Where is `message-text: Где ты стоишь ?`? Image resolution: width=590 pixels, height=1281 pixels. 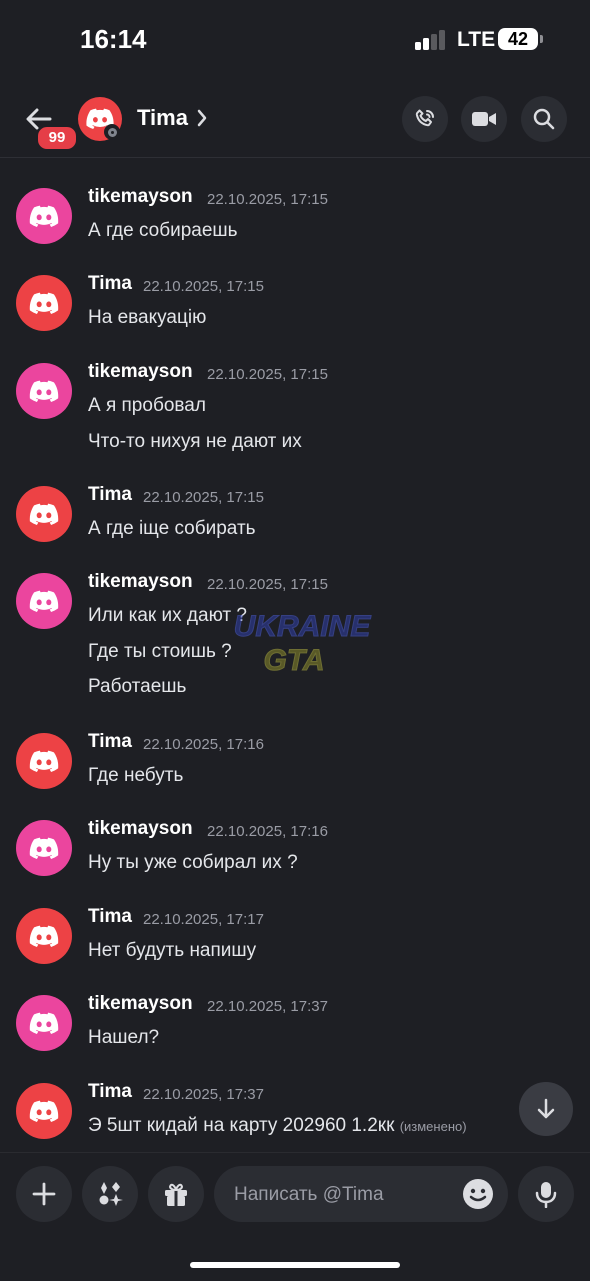 message-text: Где ты стоишь ? is located at coordinates (160, 652).